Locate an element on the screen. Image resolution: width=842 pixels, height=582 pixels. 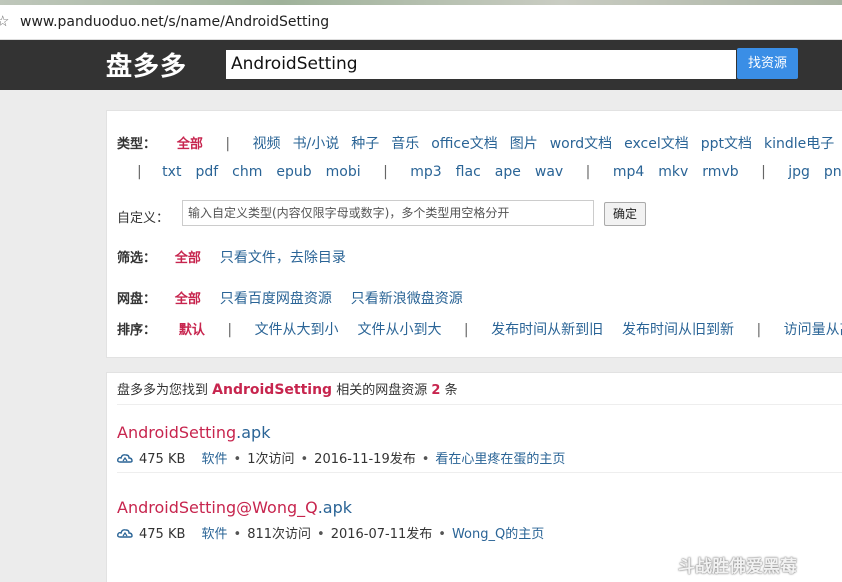
type-option: mp4 is located at coordinates (628, 172).